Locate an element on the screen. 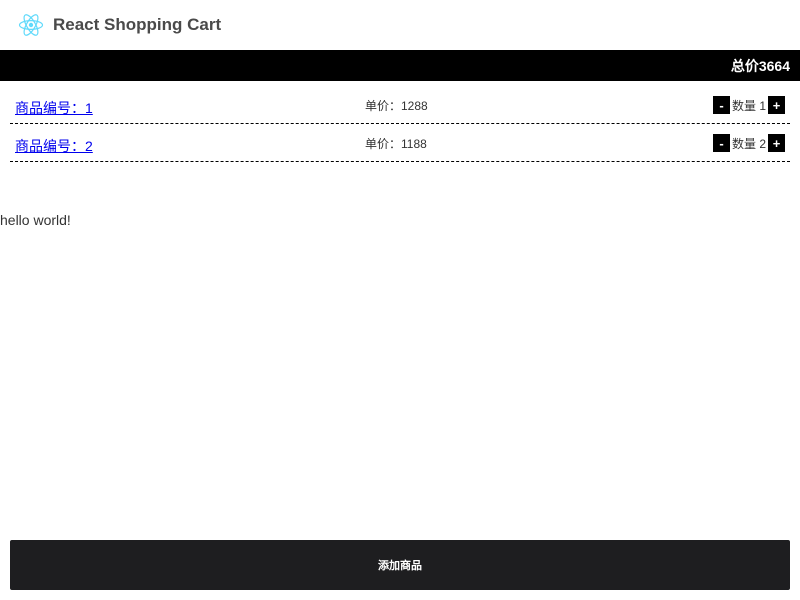 The width and height of the screenshot is (800, 600). cart-item: 商品编号：1 单价：1288 - 数量 1 + is located at coordinates (400, 105).